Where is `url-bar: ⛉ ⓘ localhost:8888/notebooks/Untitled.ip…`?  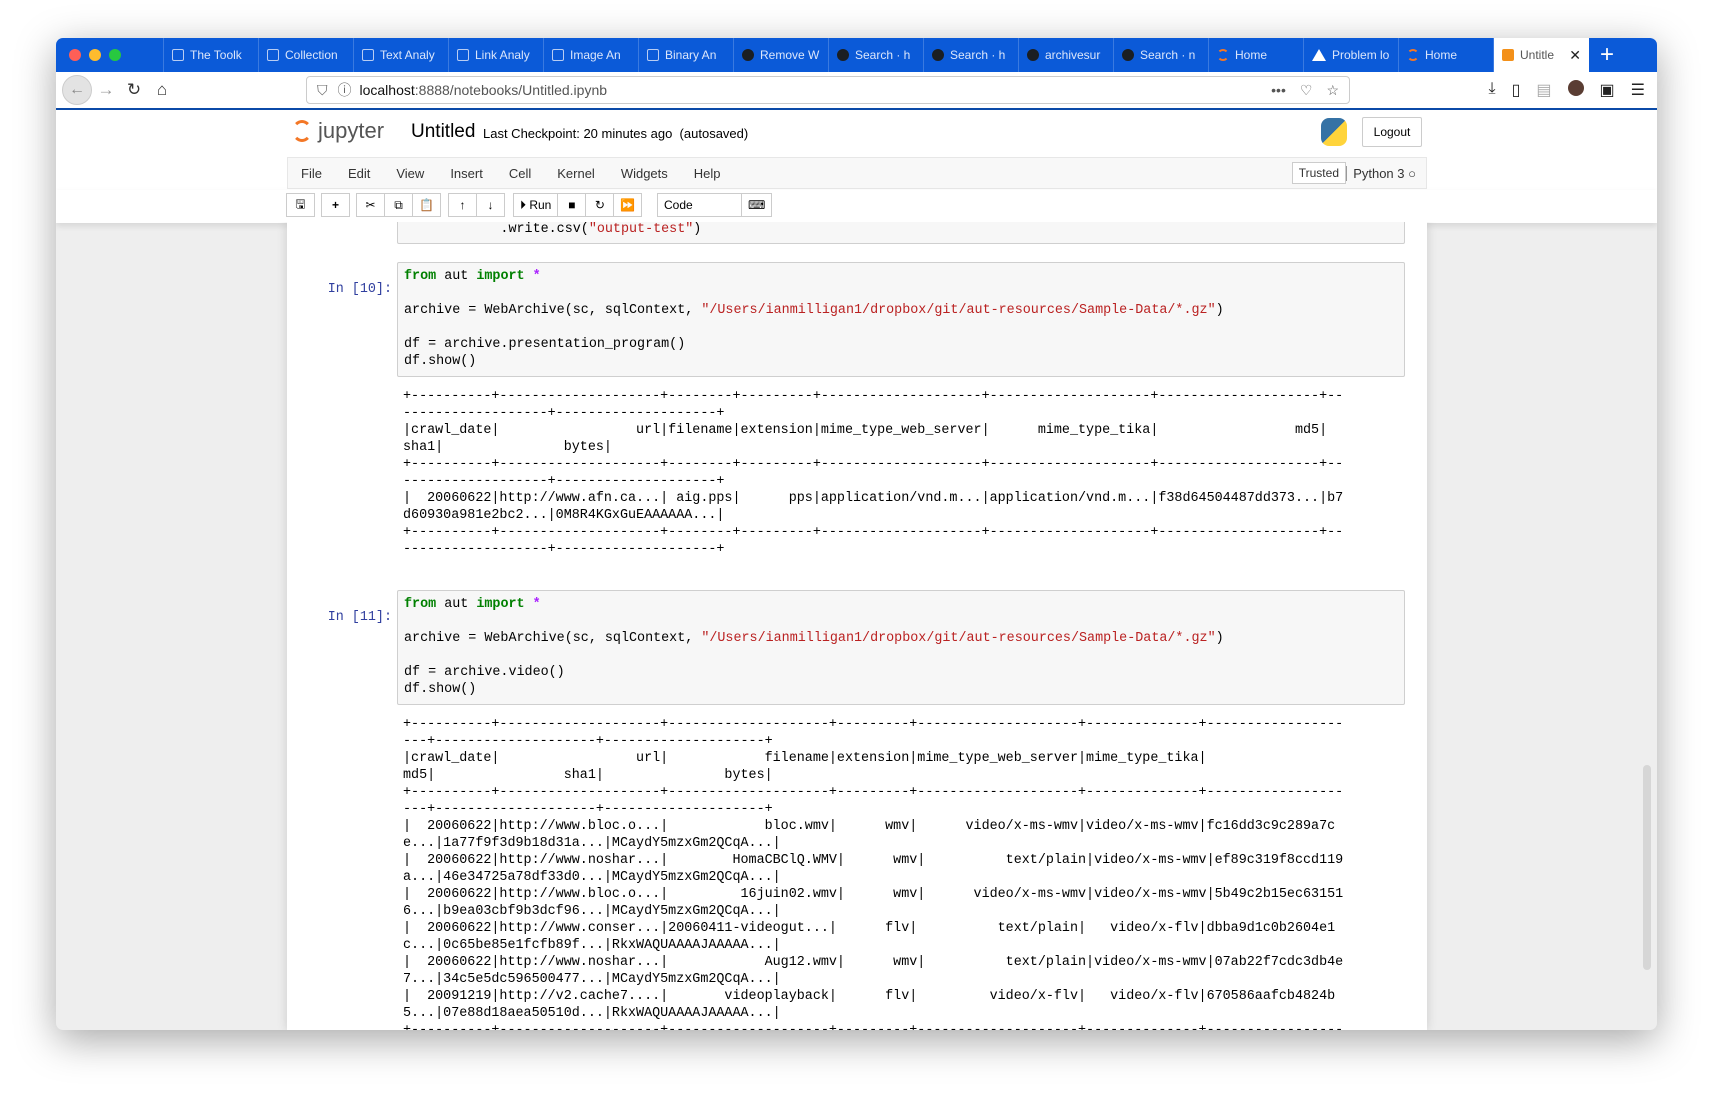
url-bar: ⛉ ⓘ localhost:8888/notebooks/Untitled.ip… is located at coordinates (828, 90).